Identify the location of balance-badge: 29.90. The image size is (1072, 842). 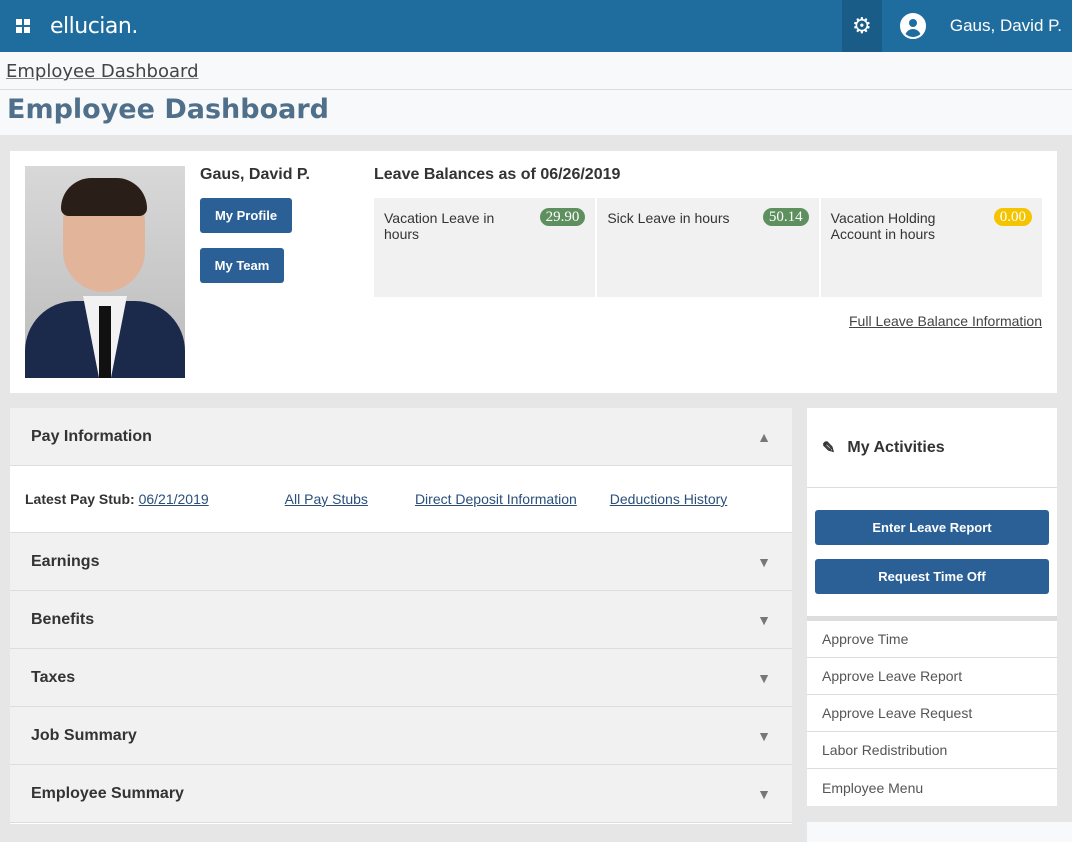
(562, 217).